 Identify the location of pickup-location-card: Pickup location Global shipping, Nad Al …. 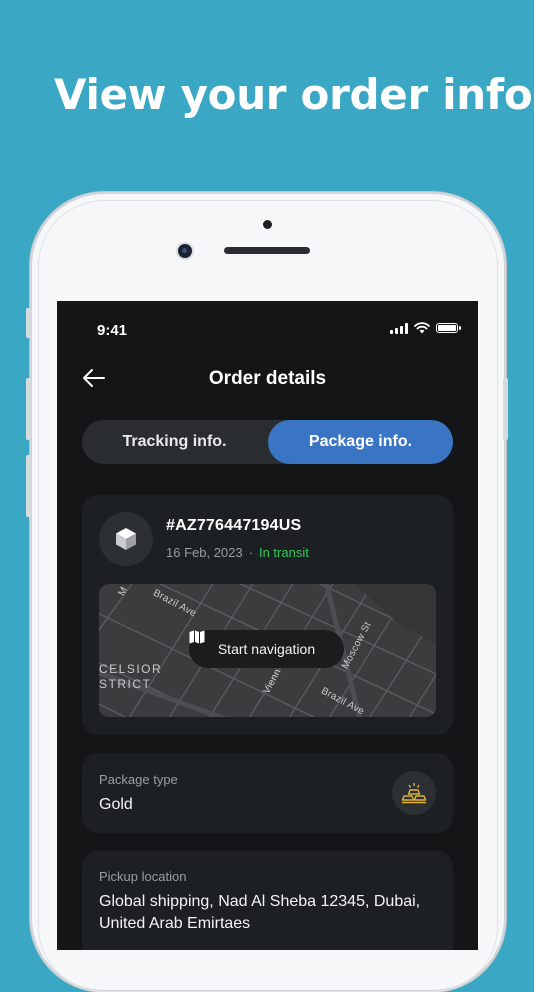
(267, 900).